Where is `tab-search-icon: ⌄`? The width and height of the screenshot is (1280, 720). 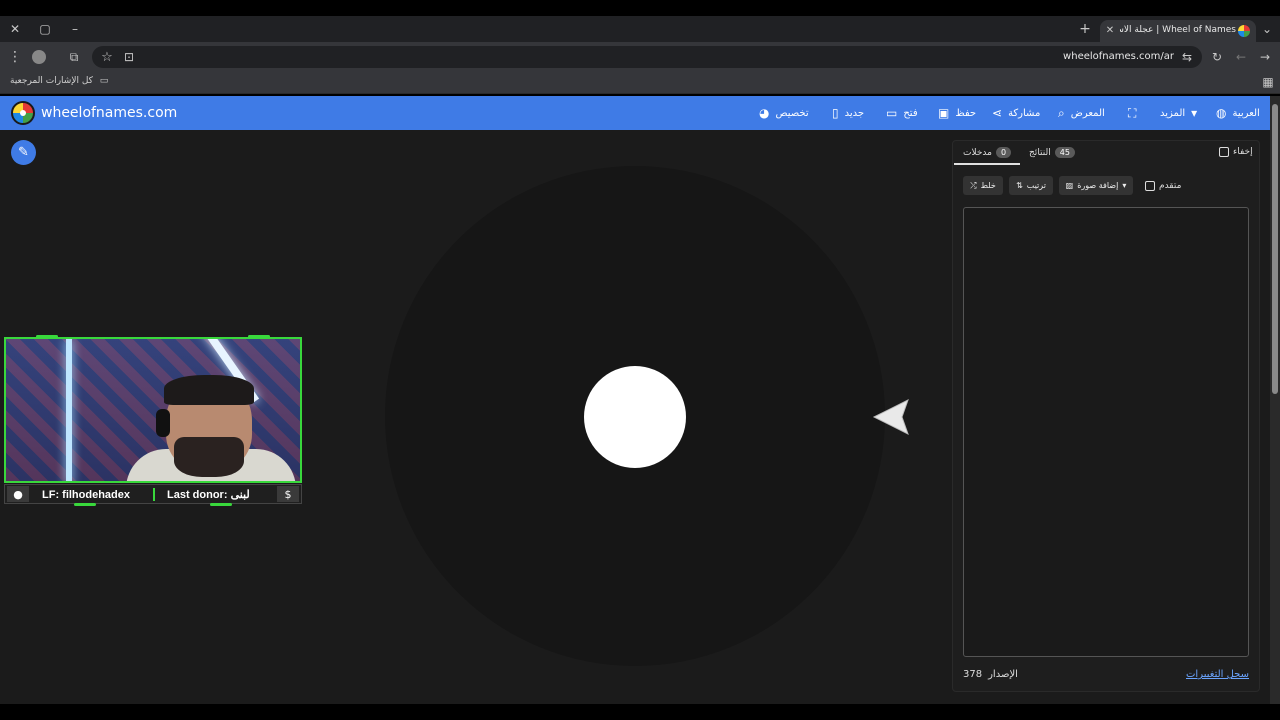 tab-search-icon: ⌄ is located at coordinates (1267, 29).